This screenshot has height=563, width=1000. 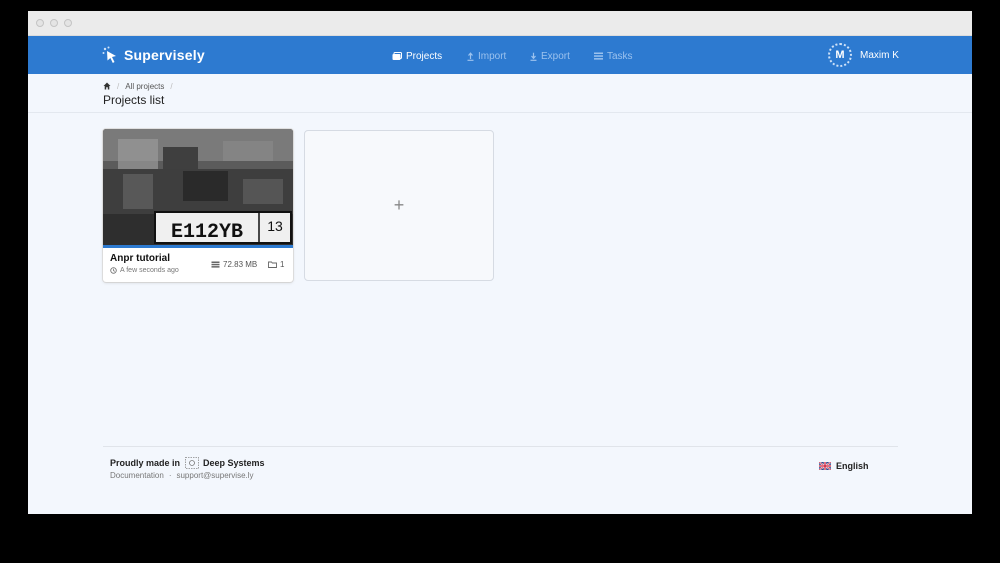 What do you see at coordinates (109, 54) in the screenshot?
I see `cursor-logo-icon` at bounding box center [109, 54].